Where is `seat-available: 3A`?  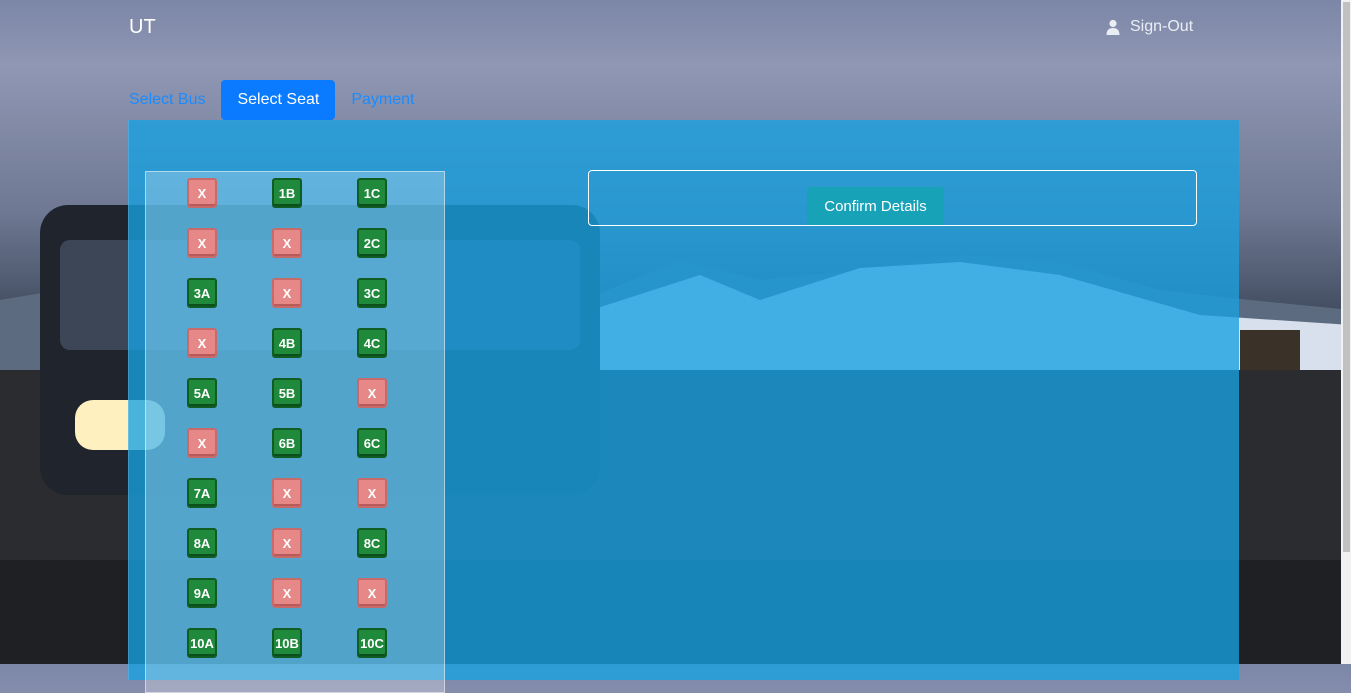
seat-available: 3A is located at coordinates (202, 293).